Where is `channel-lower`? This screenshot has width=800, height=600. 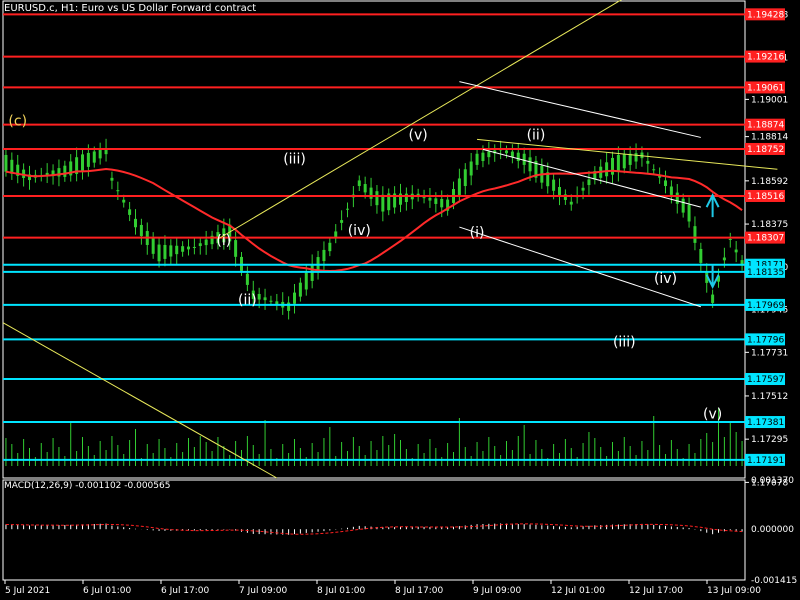 channel-lower is located at coordinates (580, 267).